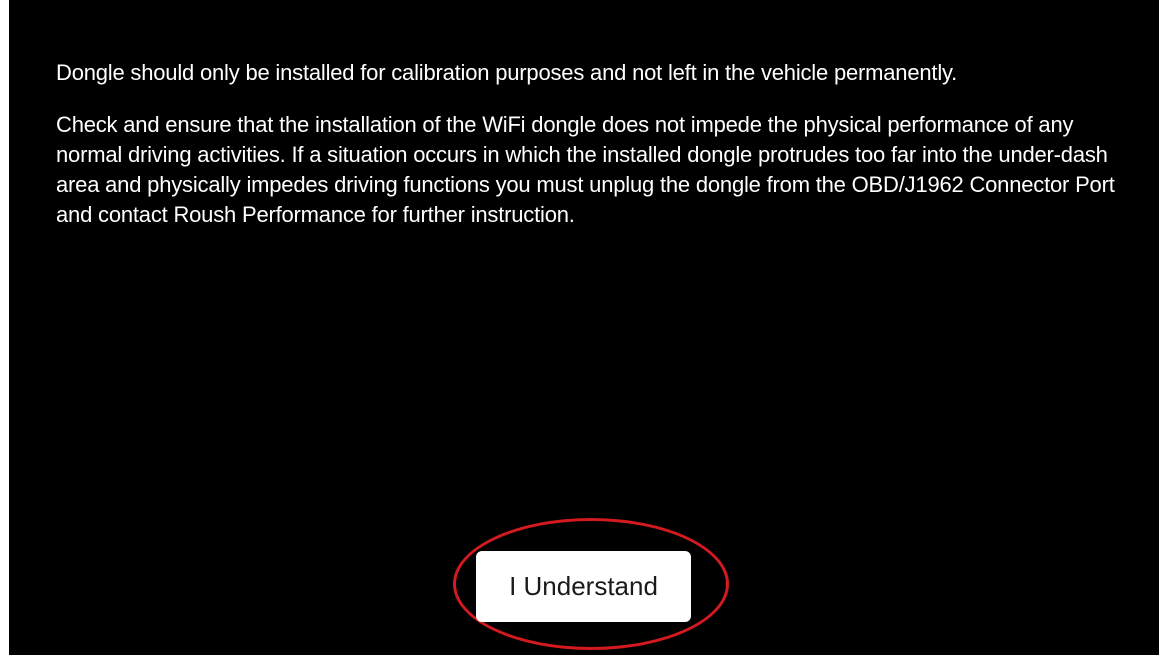 This screenshot has height=655, width=1161. I want to click on i-understand-button: I Understand, so click(583, 586).